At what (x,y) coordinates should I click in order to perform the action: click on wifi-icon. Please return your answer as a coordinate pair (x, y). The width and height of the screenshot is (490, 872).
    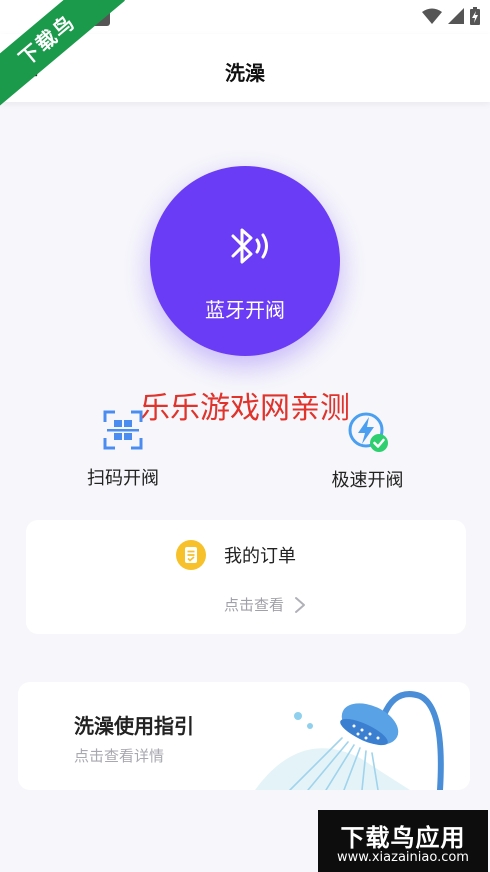
    Looking at the image, I should click on (432, 16).